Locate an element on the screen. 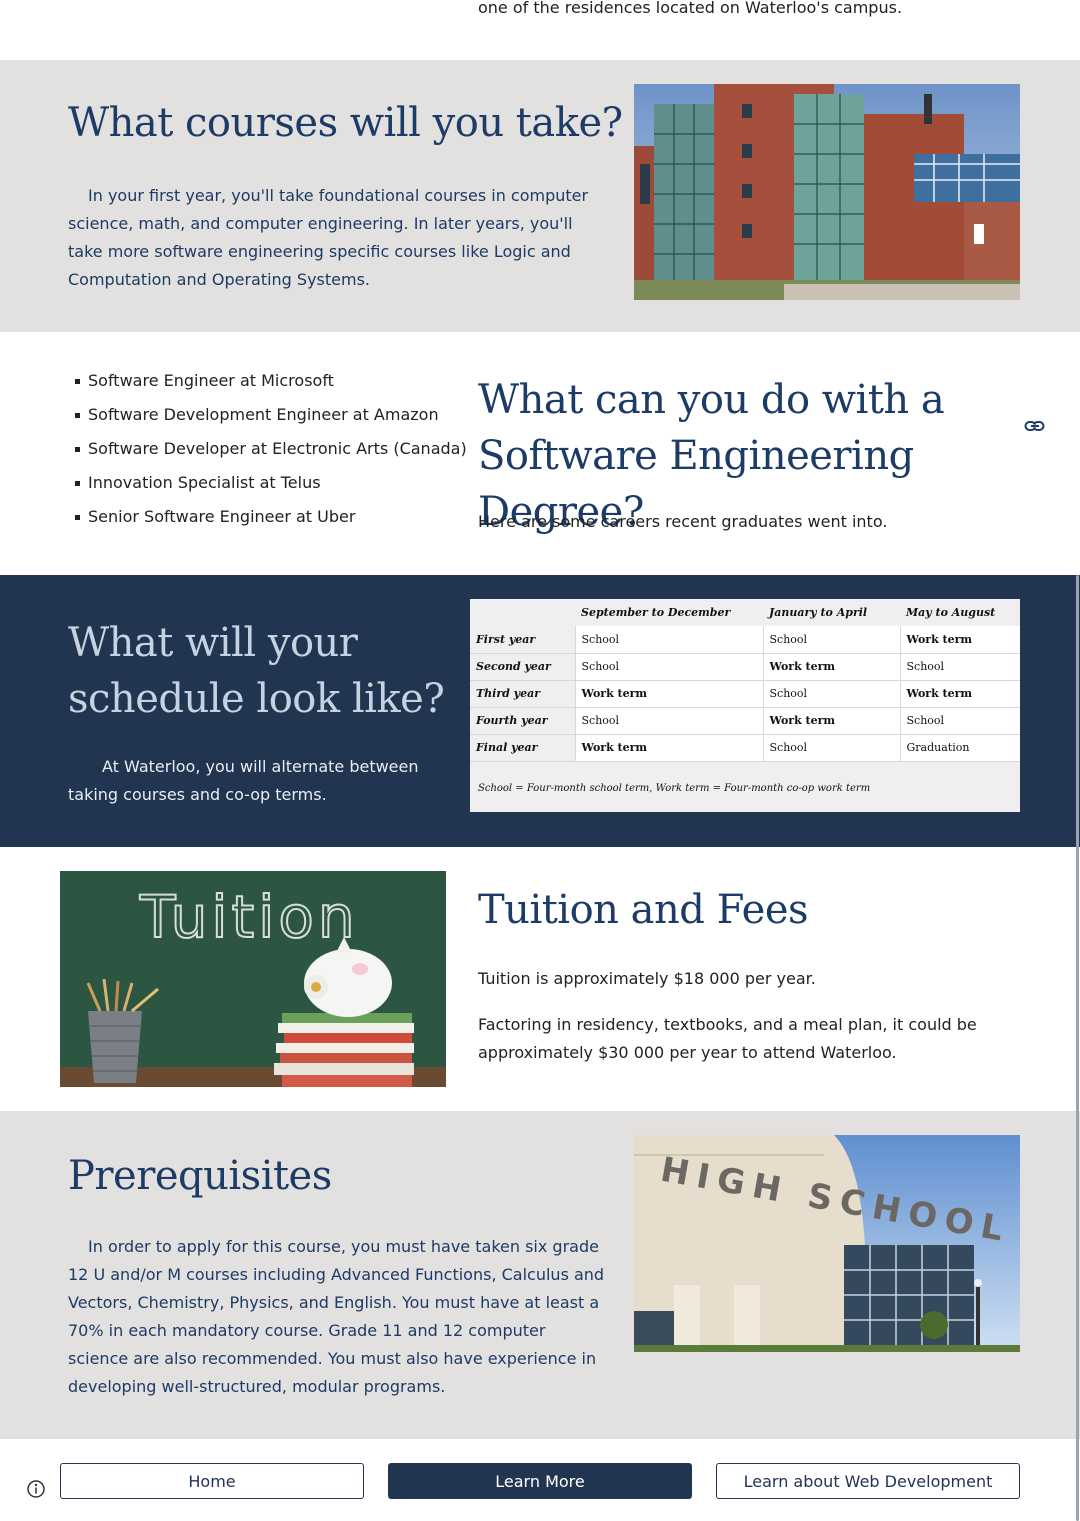  table-cell: Graduation is located at coordinates (959, 748).